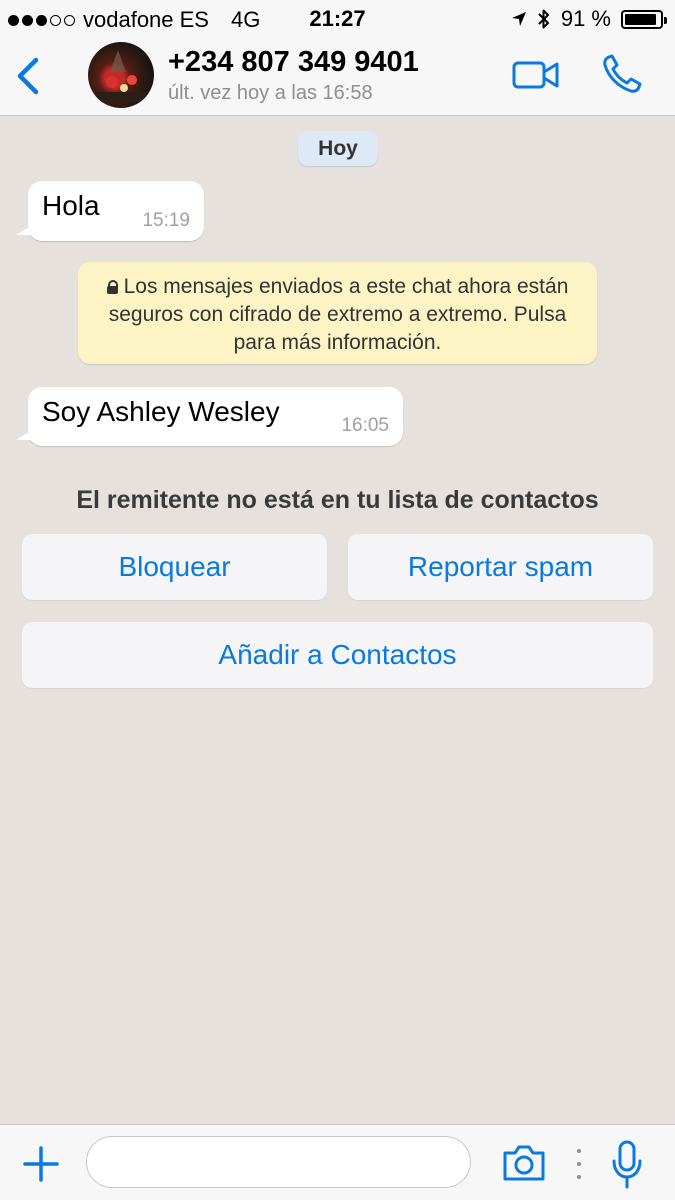 The width and height of the screenshot is (675, 1200). What do you see at coordinates (337, 655) in the screenshot?
I see `add-contact-button: Añadir a Contactos` at bounding box center [337, 655].